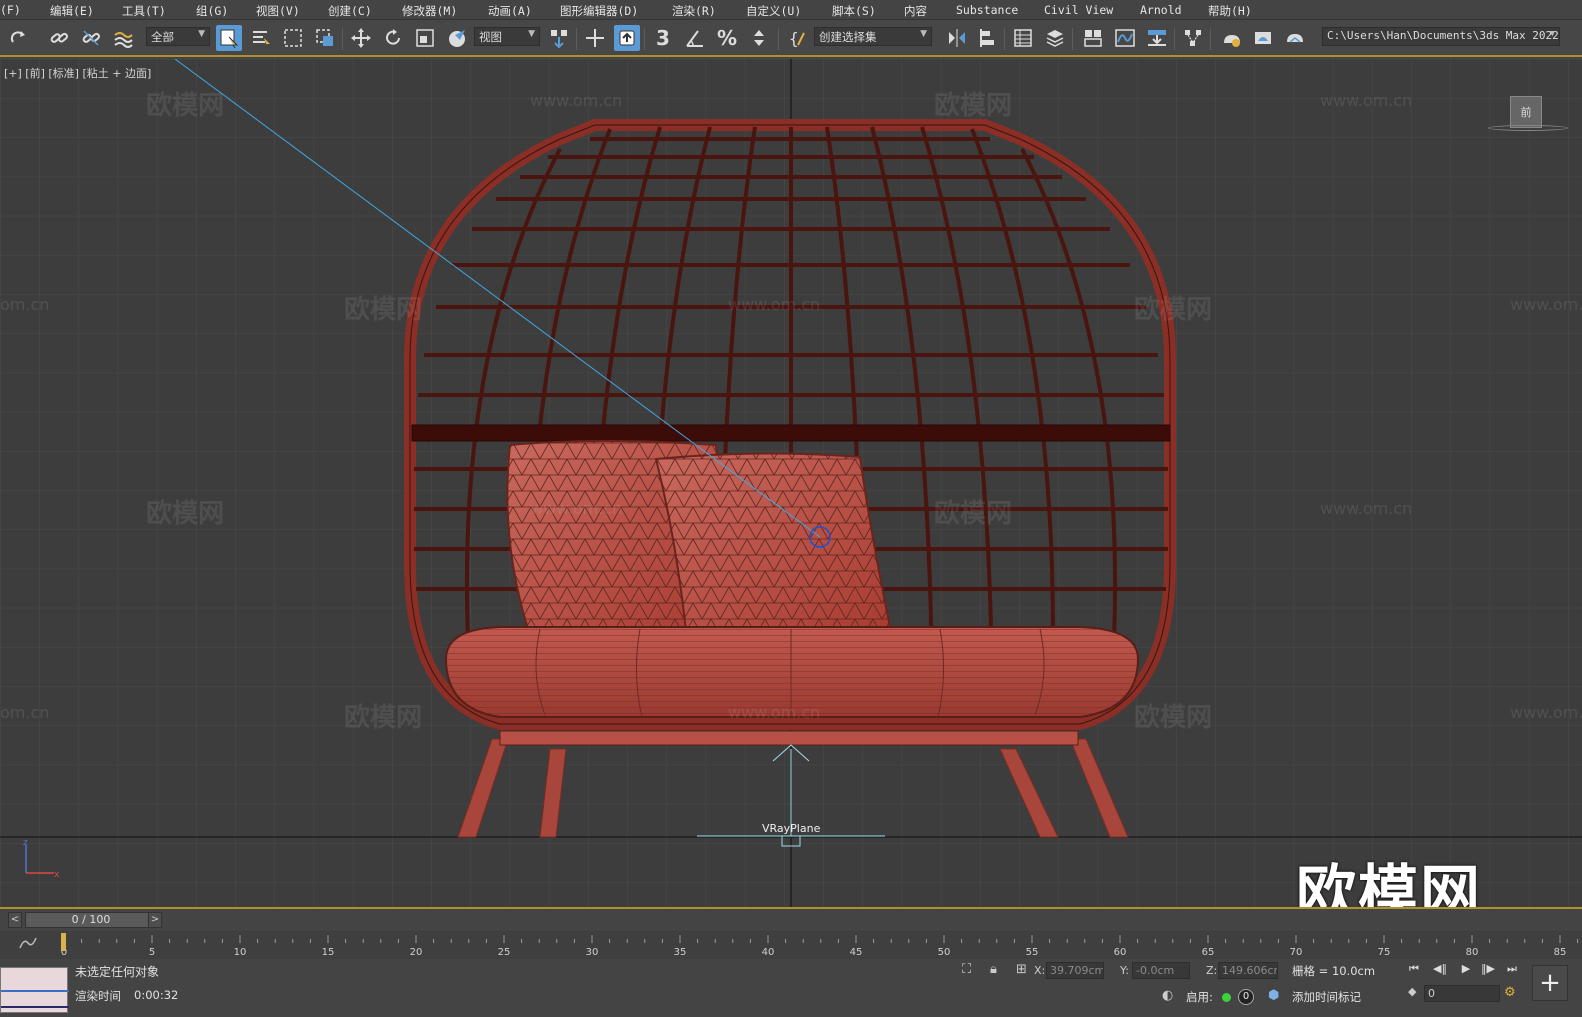 This screenshot has width=1582, height=1017. I want to click on redo-icon, so click(19, 38).